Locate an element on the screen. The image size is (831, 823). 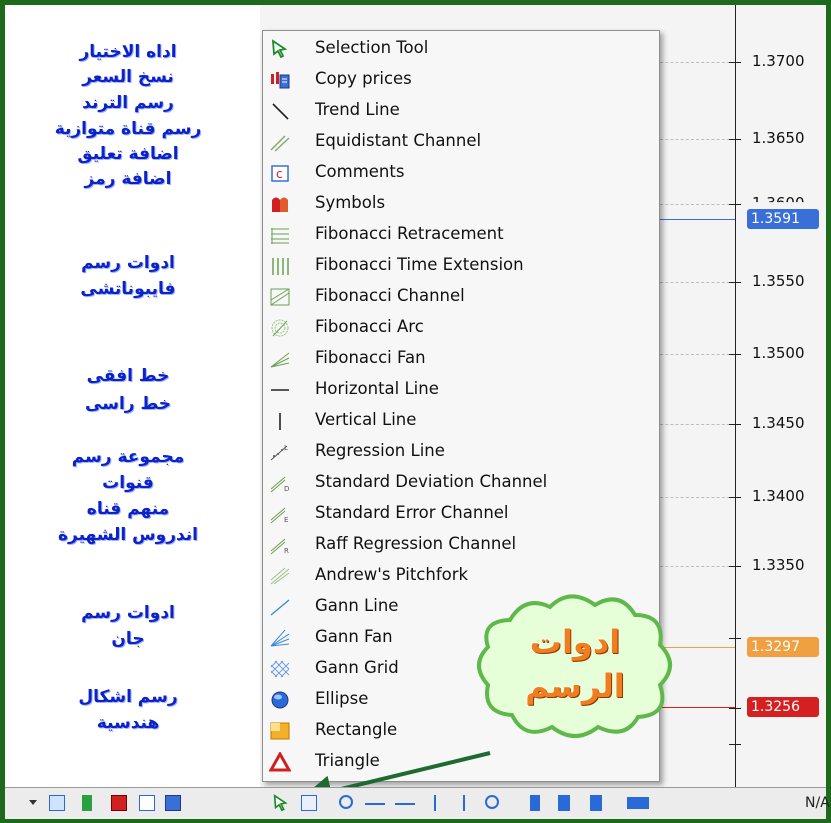
menu-item-label: Standard Deviation Channel is located at coordinates (431, 481).